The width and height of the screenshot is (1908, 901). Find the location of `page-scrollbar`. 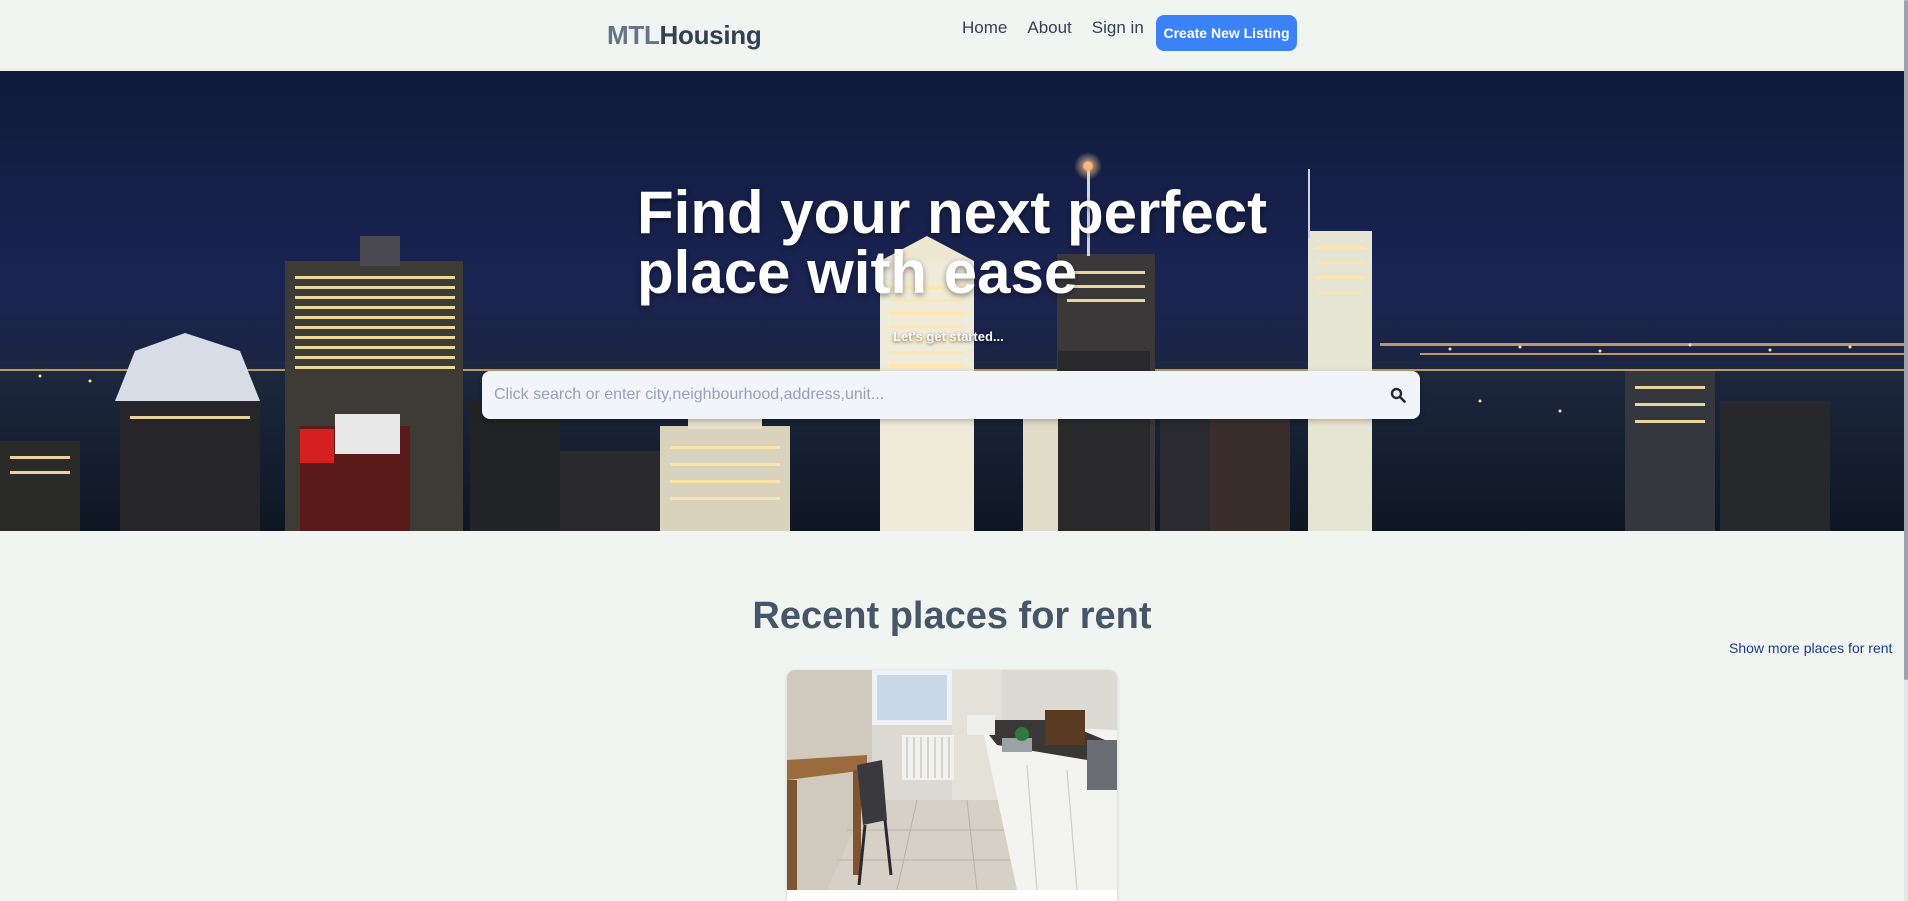

page-scrollbar is located at coordinates (1906, 450).